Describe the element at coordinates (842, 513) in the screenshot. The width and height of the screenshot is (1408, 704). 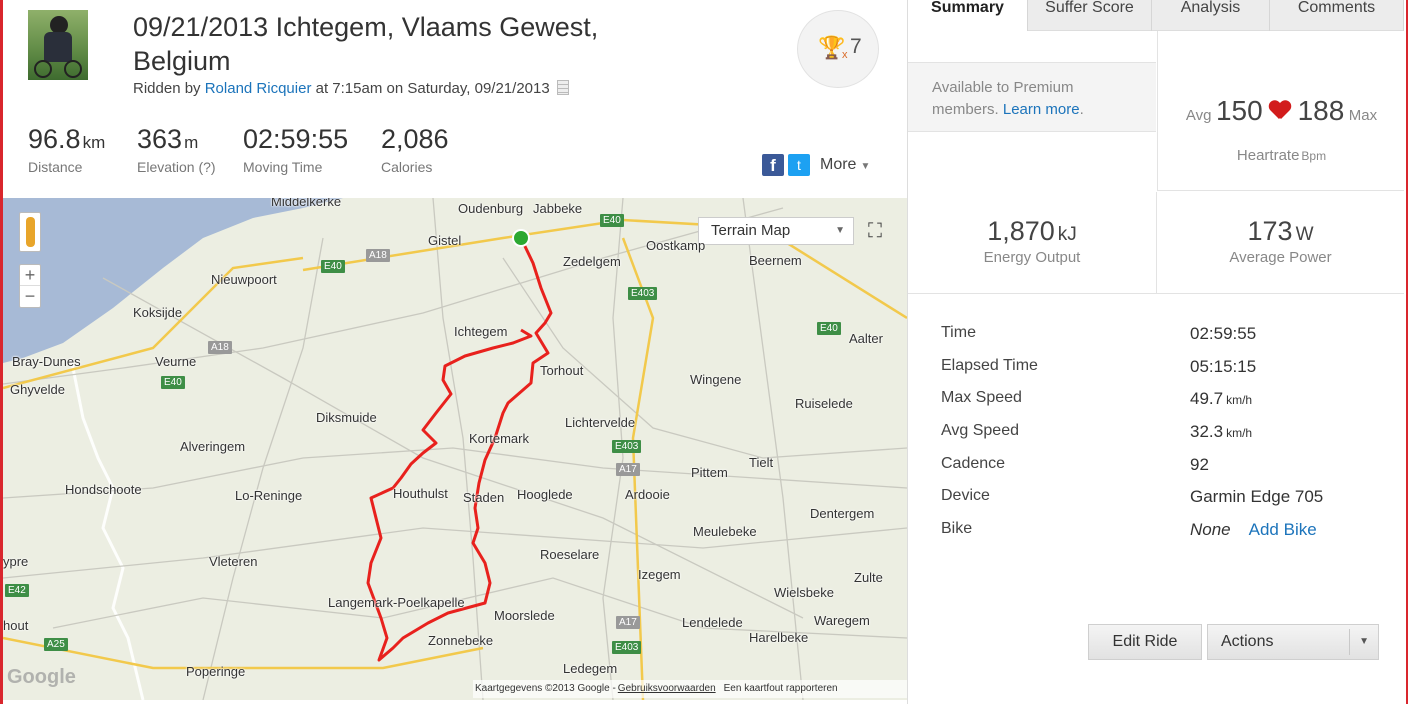
I see `map-label: Dentergem` at that location.